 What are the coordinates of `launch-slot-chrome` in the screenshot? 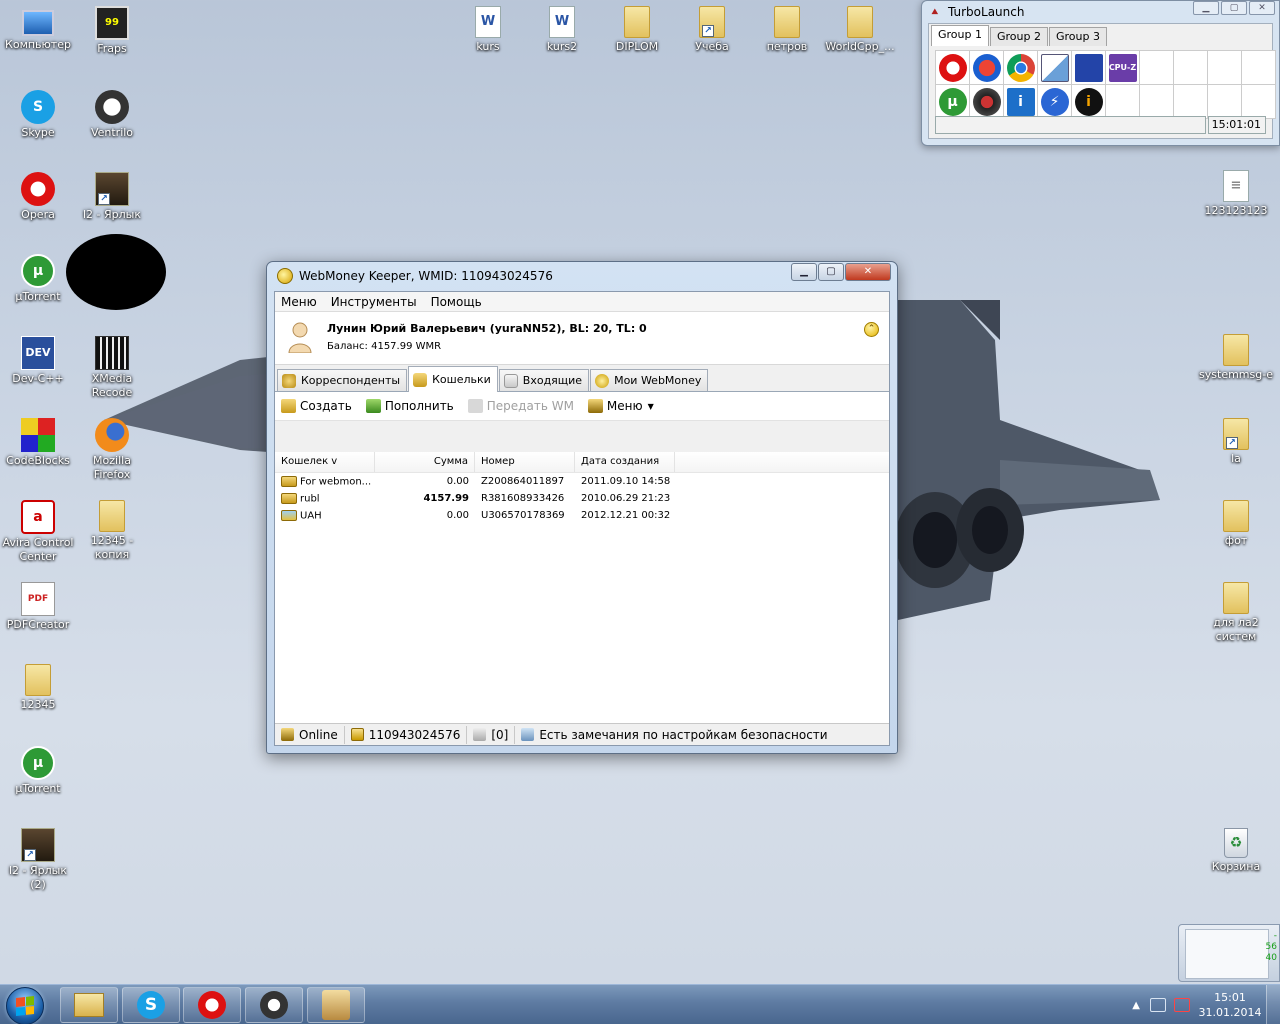 It's located at (1021, 68).